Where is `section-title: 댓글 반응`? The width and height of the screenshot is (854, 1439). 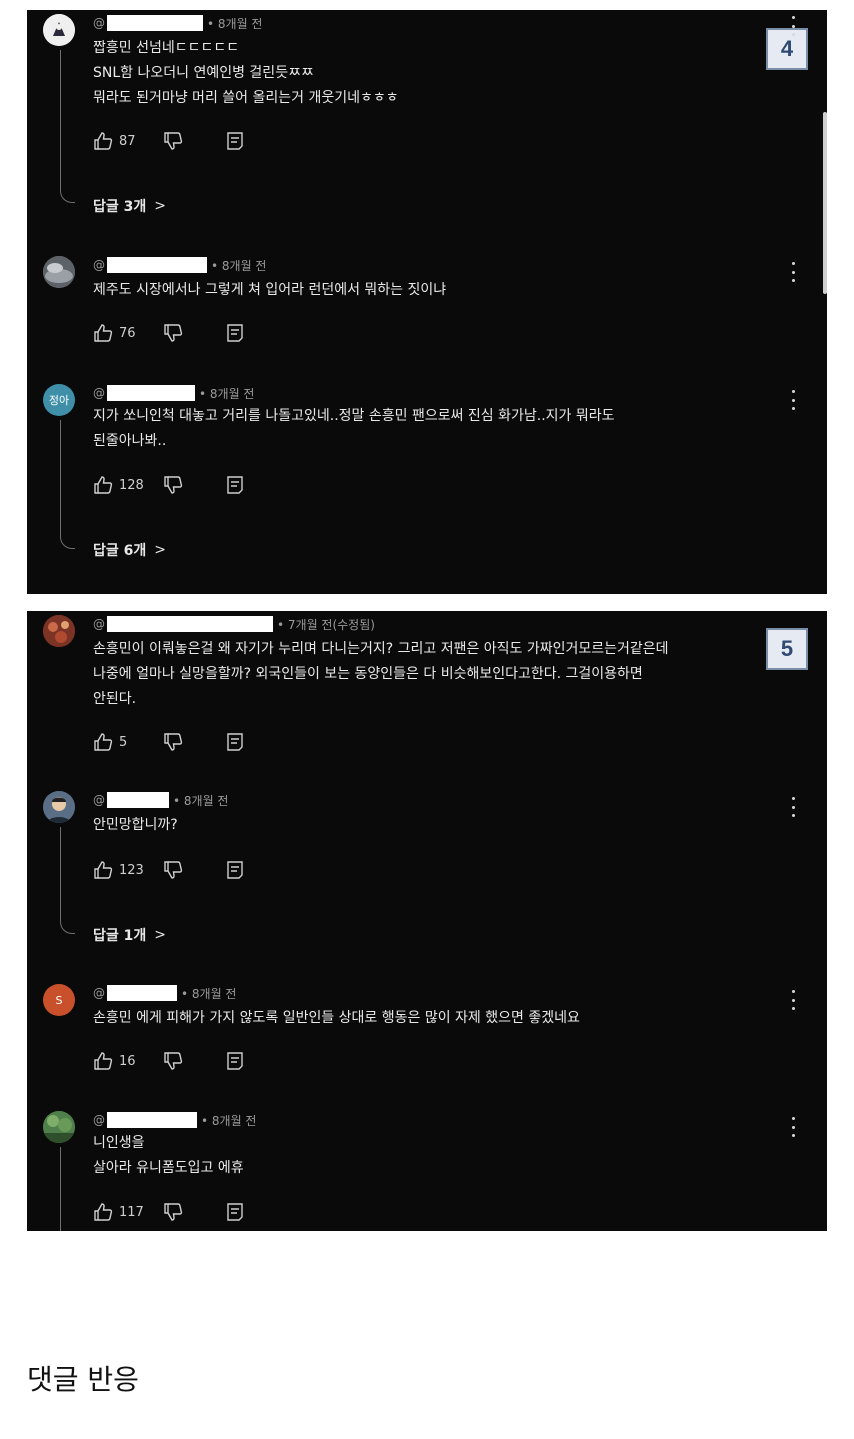
section-title: 댓글 반응 is located at coordinates (83, 1379).